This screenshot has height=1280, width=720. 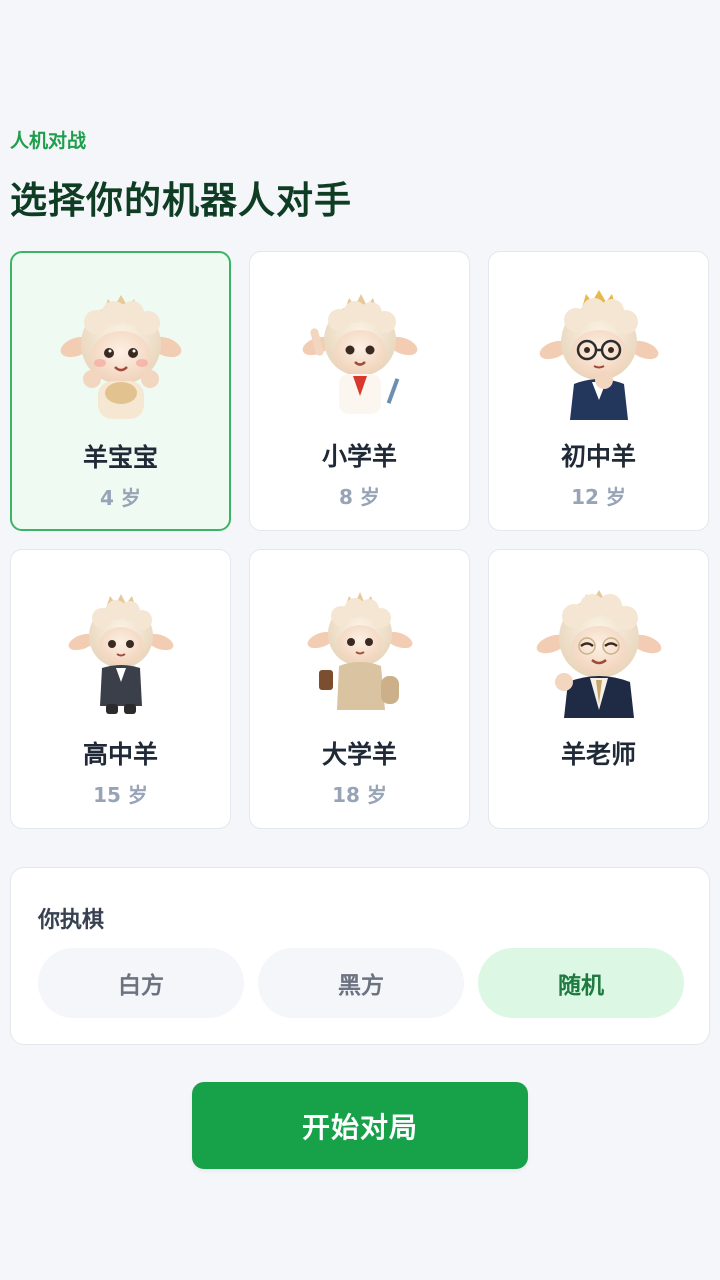 What do you see at coordinates (359, 354) in the screenshot?
I see `pupil-sheep-icon` at bounding box center [359, 354].